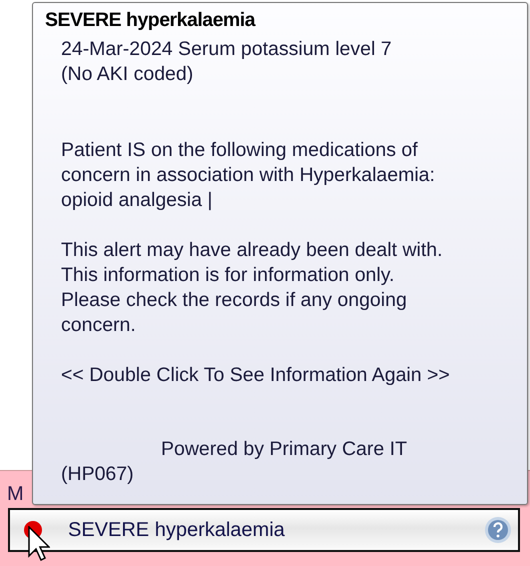 The image size is (530, 566). What do you see at coordinates (284, 449) in the screenshot?
I see `powered-by-text: Powered by Primary Care IT` at bounding box center [284, 449].